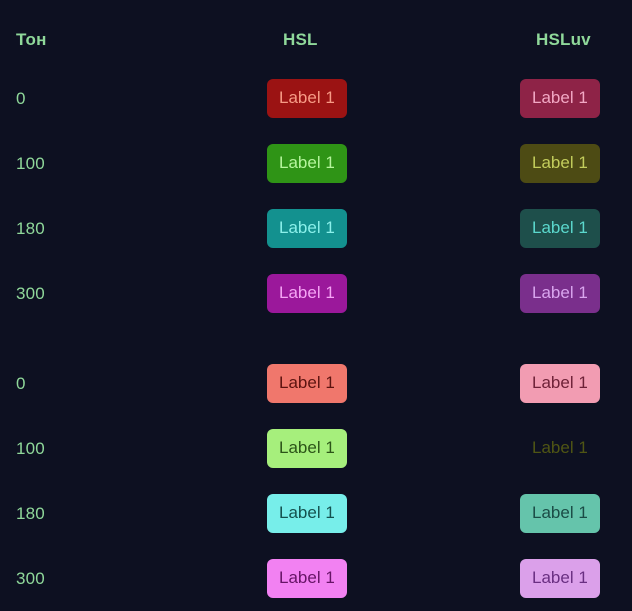 The image size is (632, 611). What do you see at coordinates (563, 39) in the screenshot?
I see `column-header-hsluv: HSLuv` at bounding box center [563, 39].